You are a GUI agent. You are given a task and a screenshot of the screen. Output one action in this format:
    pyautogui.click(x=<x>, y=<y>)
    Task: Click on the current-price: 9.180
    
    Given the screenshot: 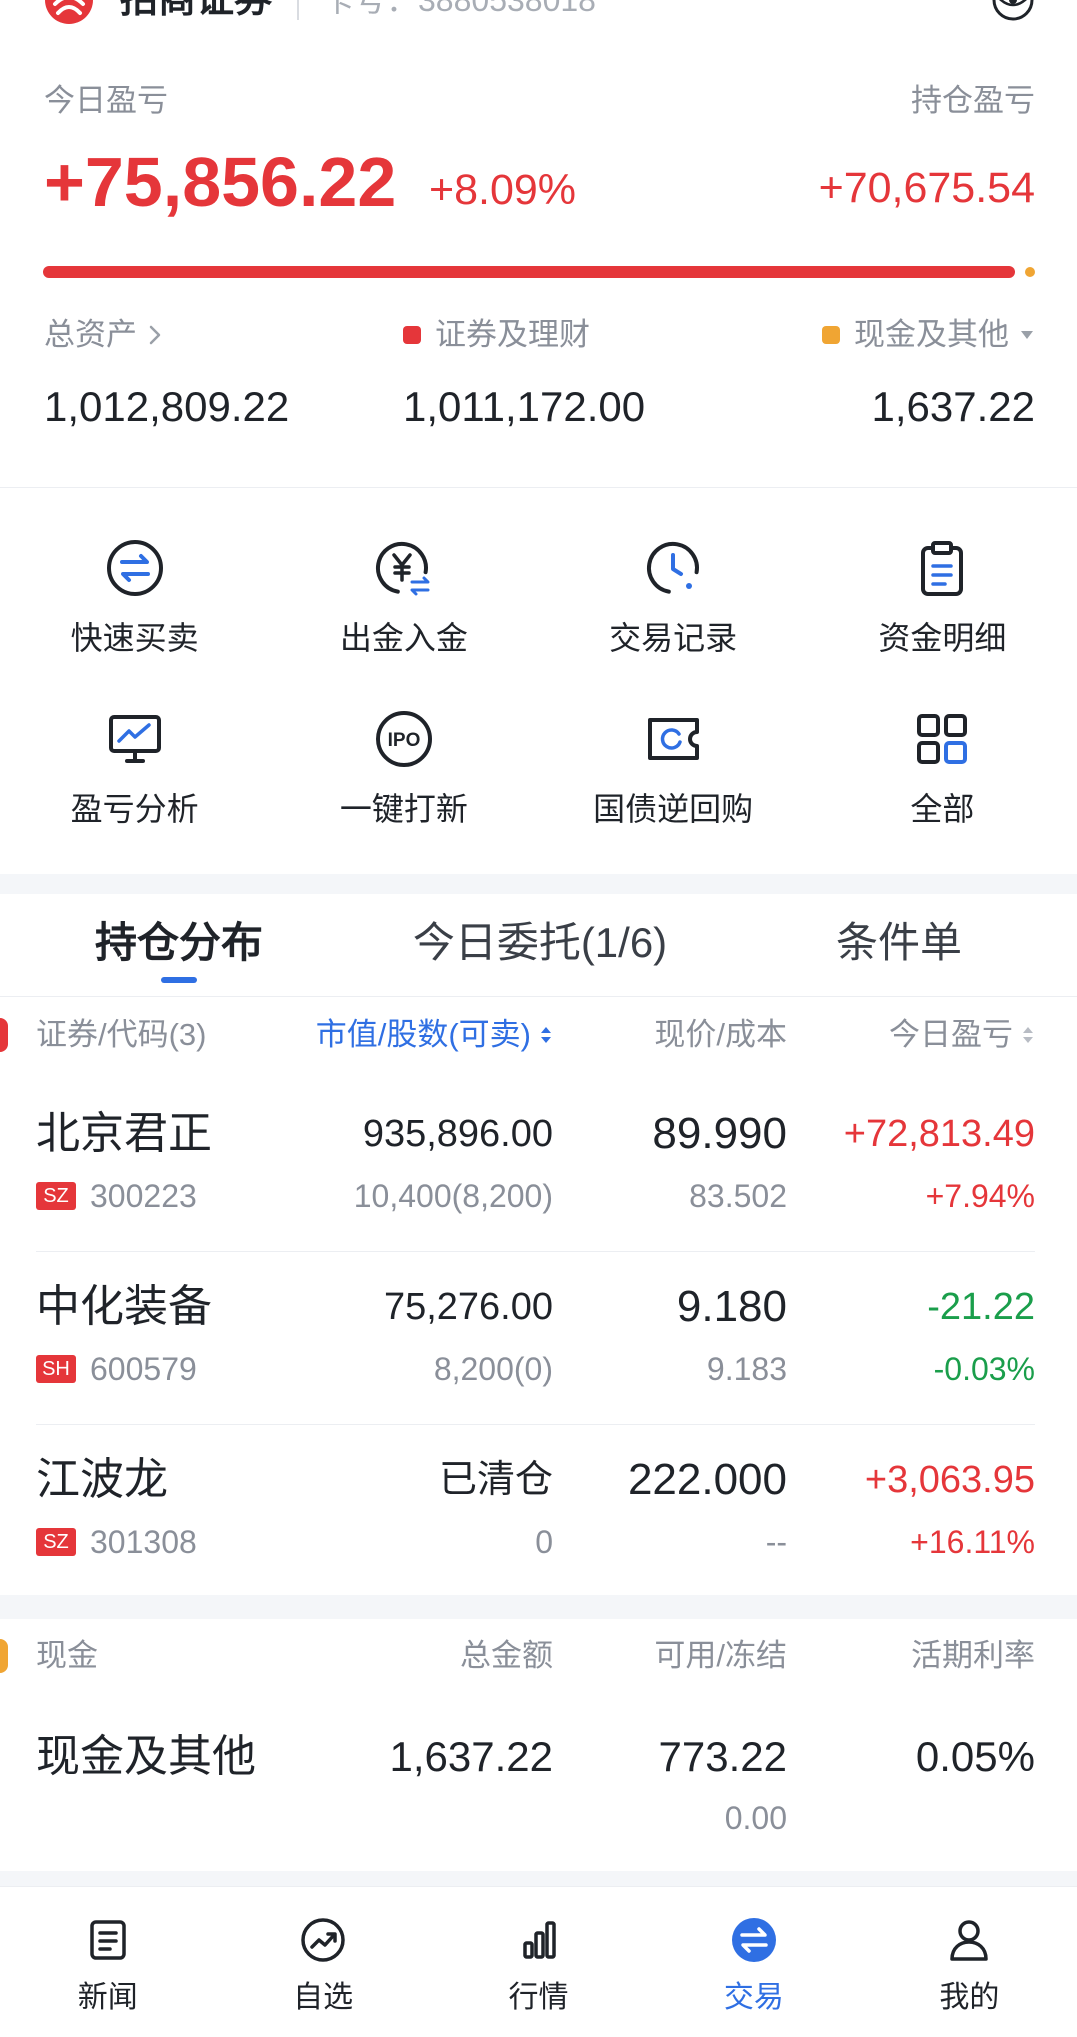 What is the action you would take?
    pyautogui.click(x=731, y=1306)
    